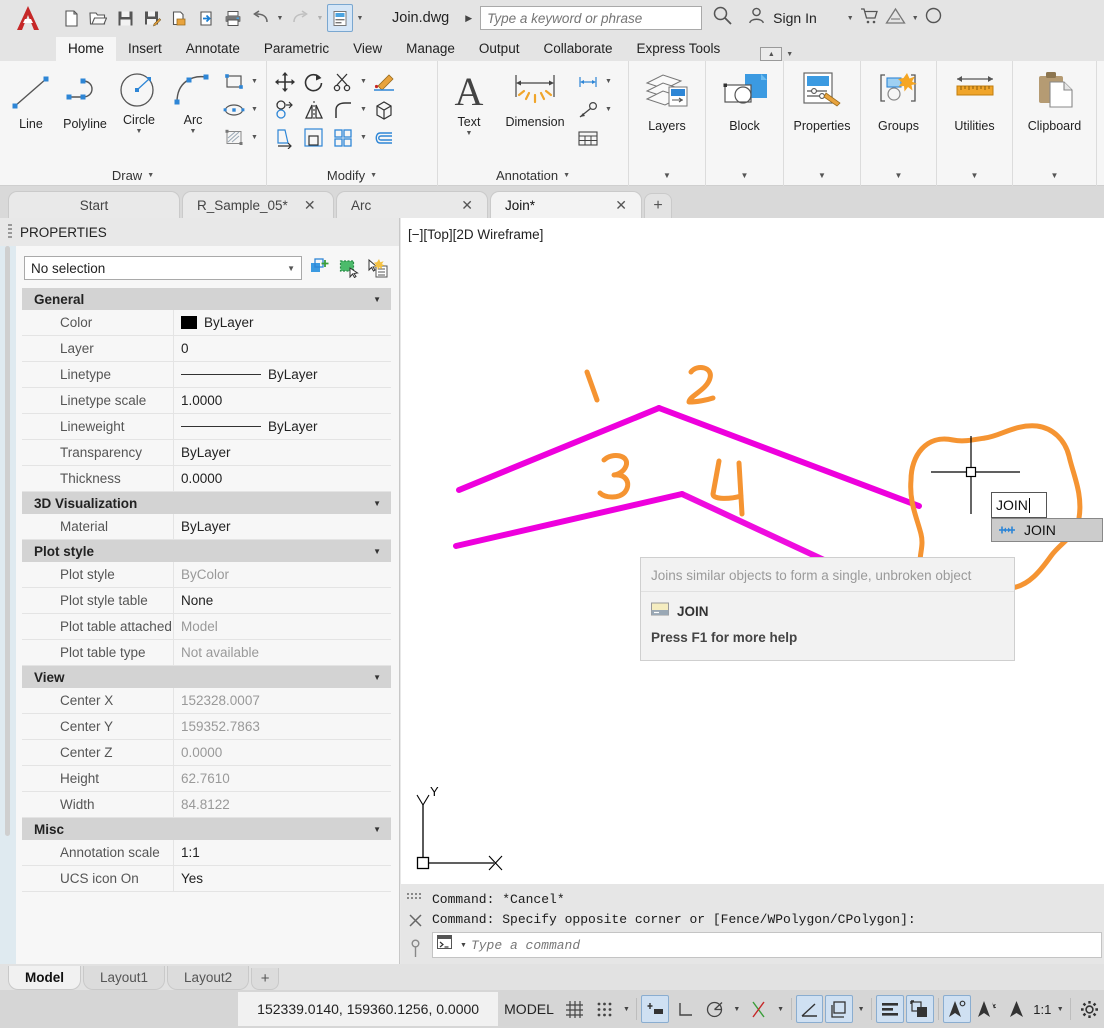 Image resolution: width=1104 pixels, height=1028 pixels. I want to click on panel-modify-title: Modify ▼, so click(352, 175).